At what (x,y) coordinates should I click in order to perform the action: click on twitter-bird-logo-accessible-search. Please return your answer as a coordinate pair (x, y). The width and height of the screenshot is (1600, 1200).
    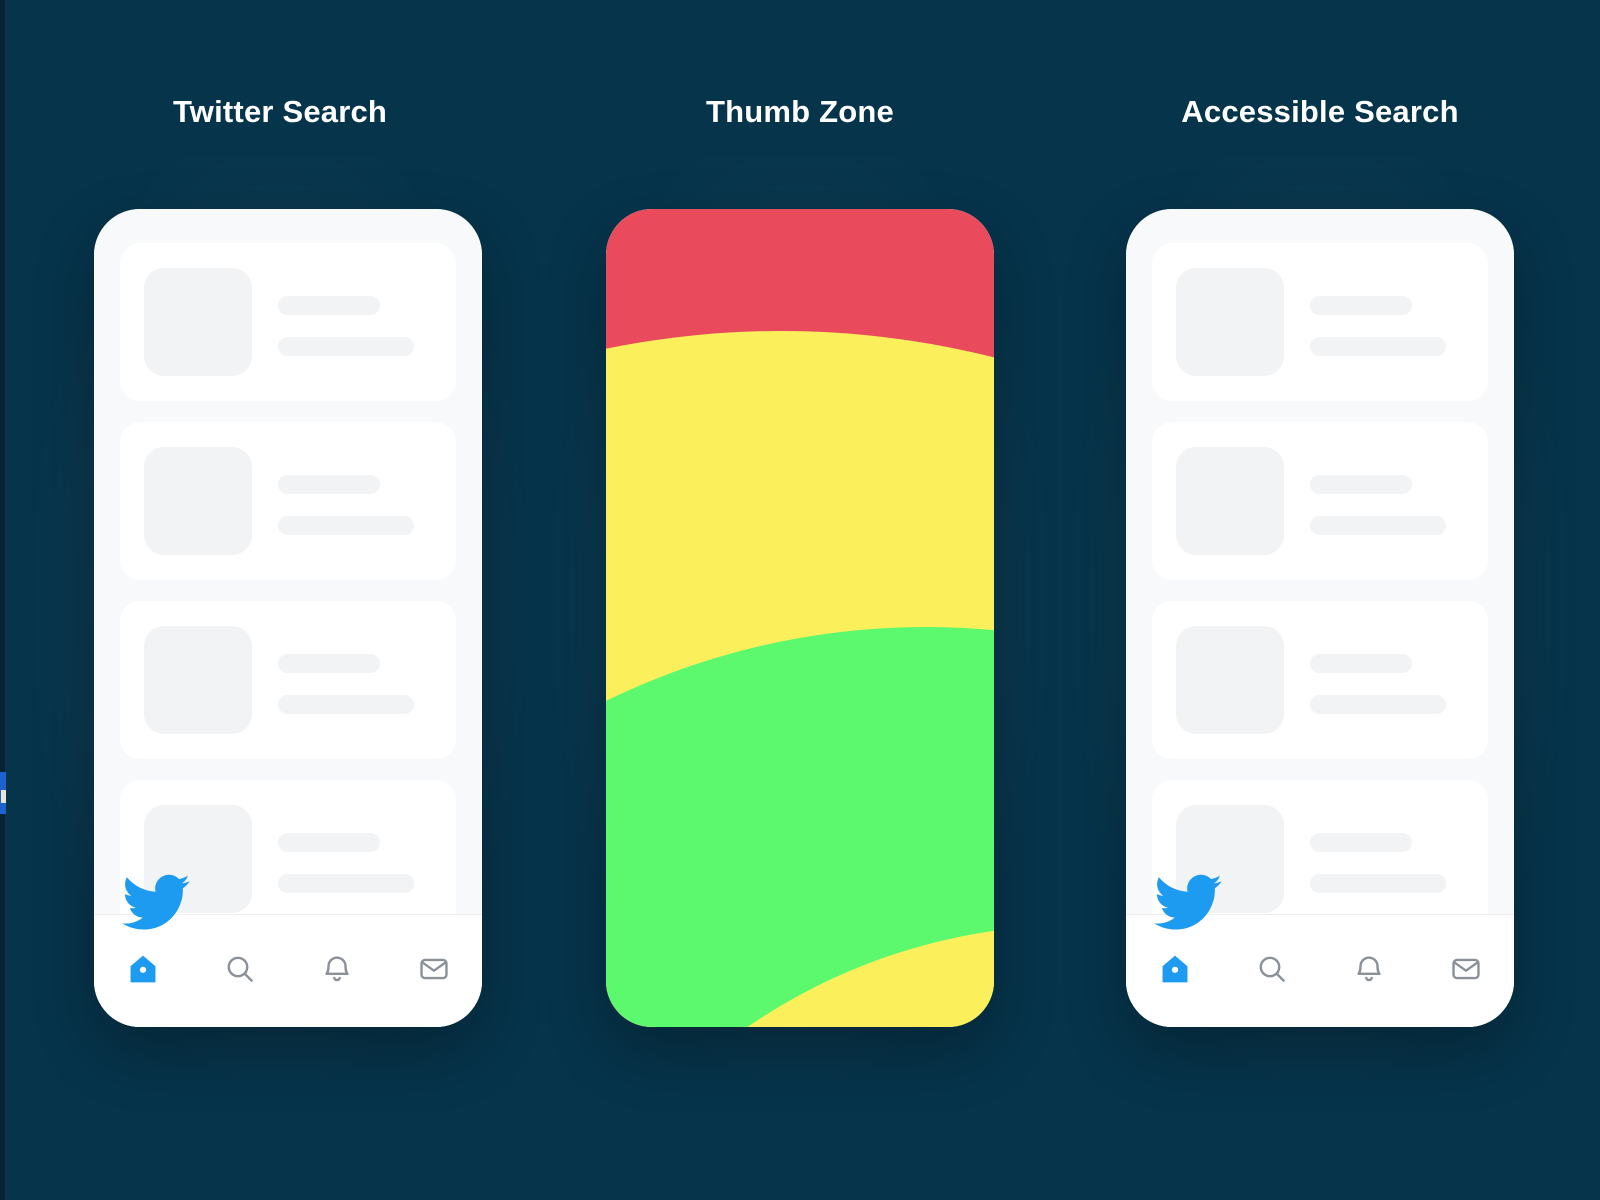
    Looking at the image, I should click on (1188, 902).